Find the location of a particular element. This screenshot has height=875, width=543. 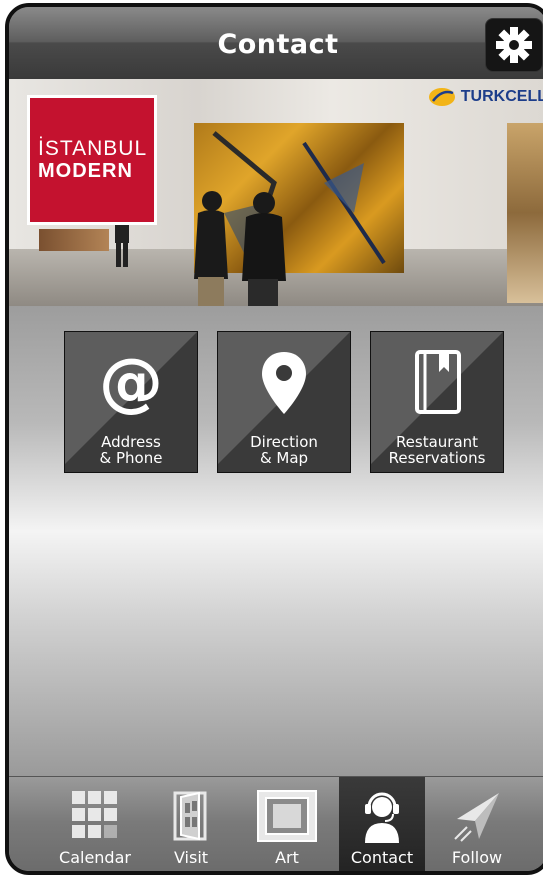

tab-contact: Contact is located at coordinates (382, 824).